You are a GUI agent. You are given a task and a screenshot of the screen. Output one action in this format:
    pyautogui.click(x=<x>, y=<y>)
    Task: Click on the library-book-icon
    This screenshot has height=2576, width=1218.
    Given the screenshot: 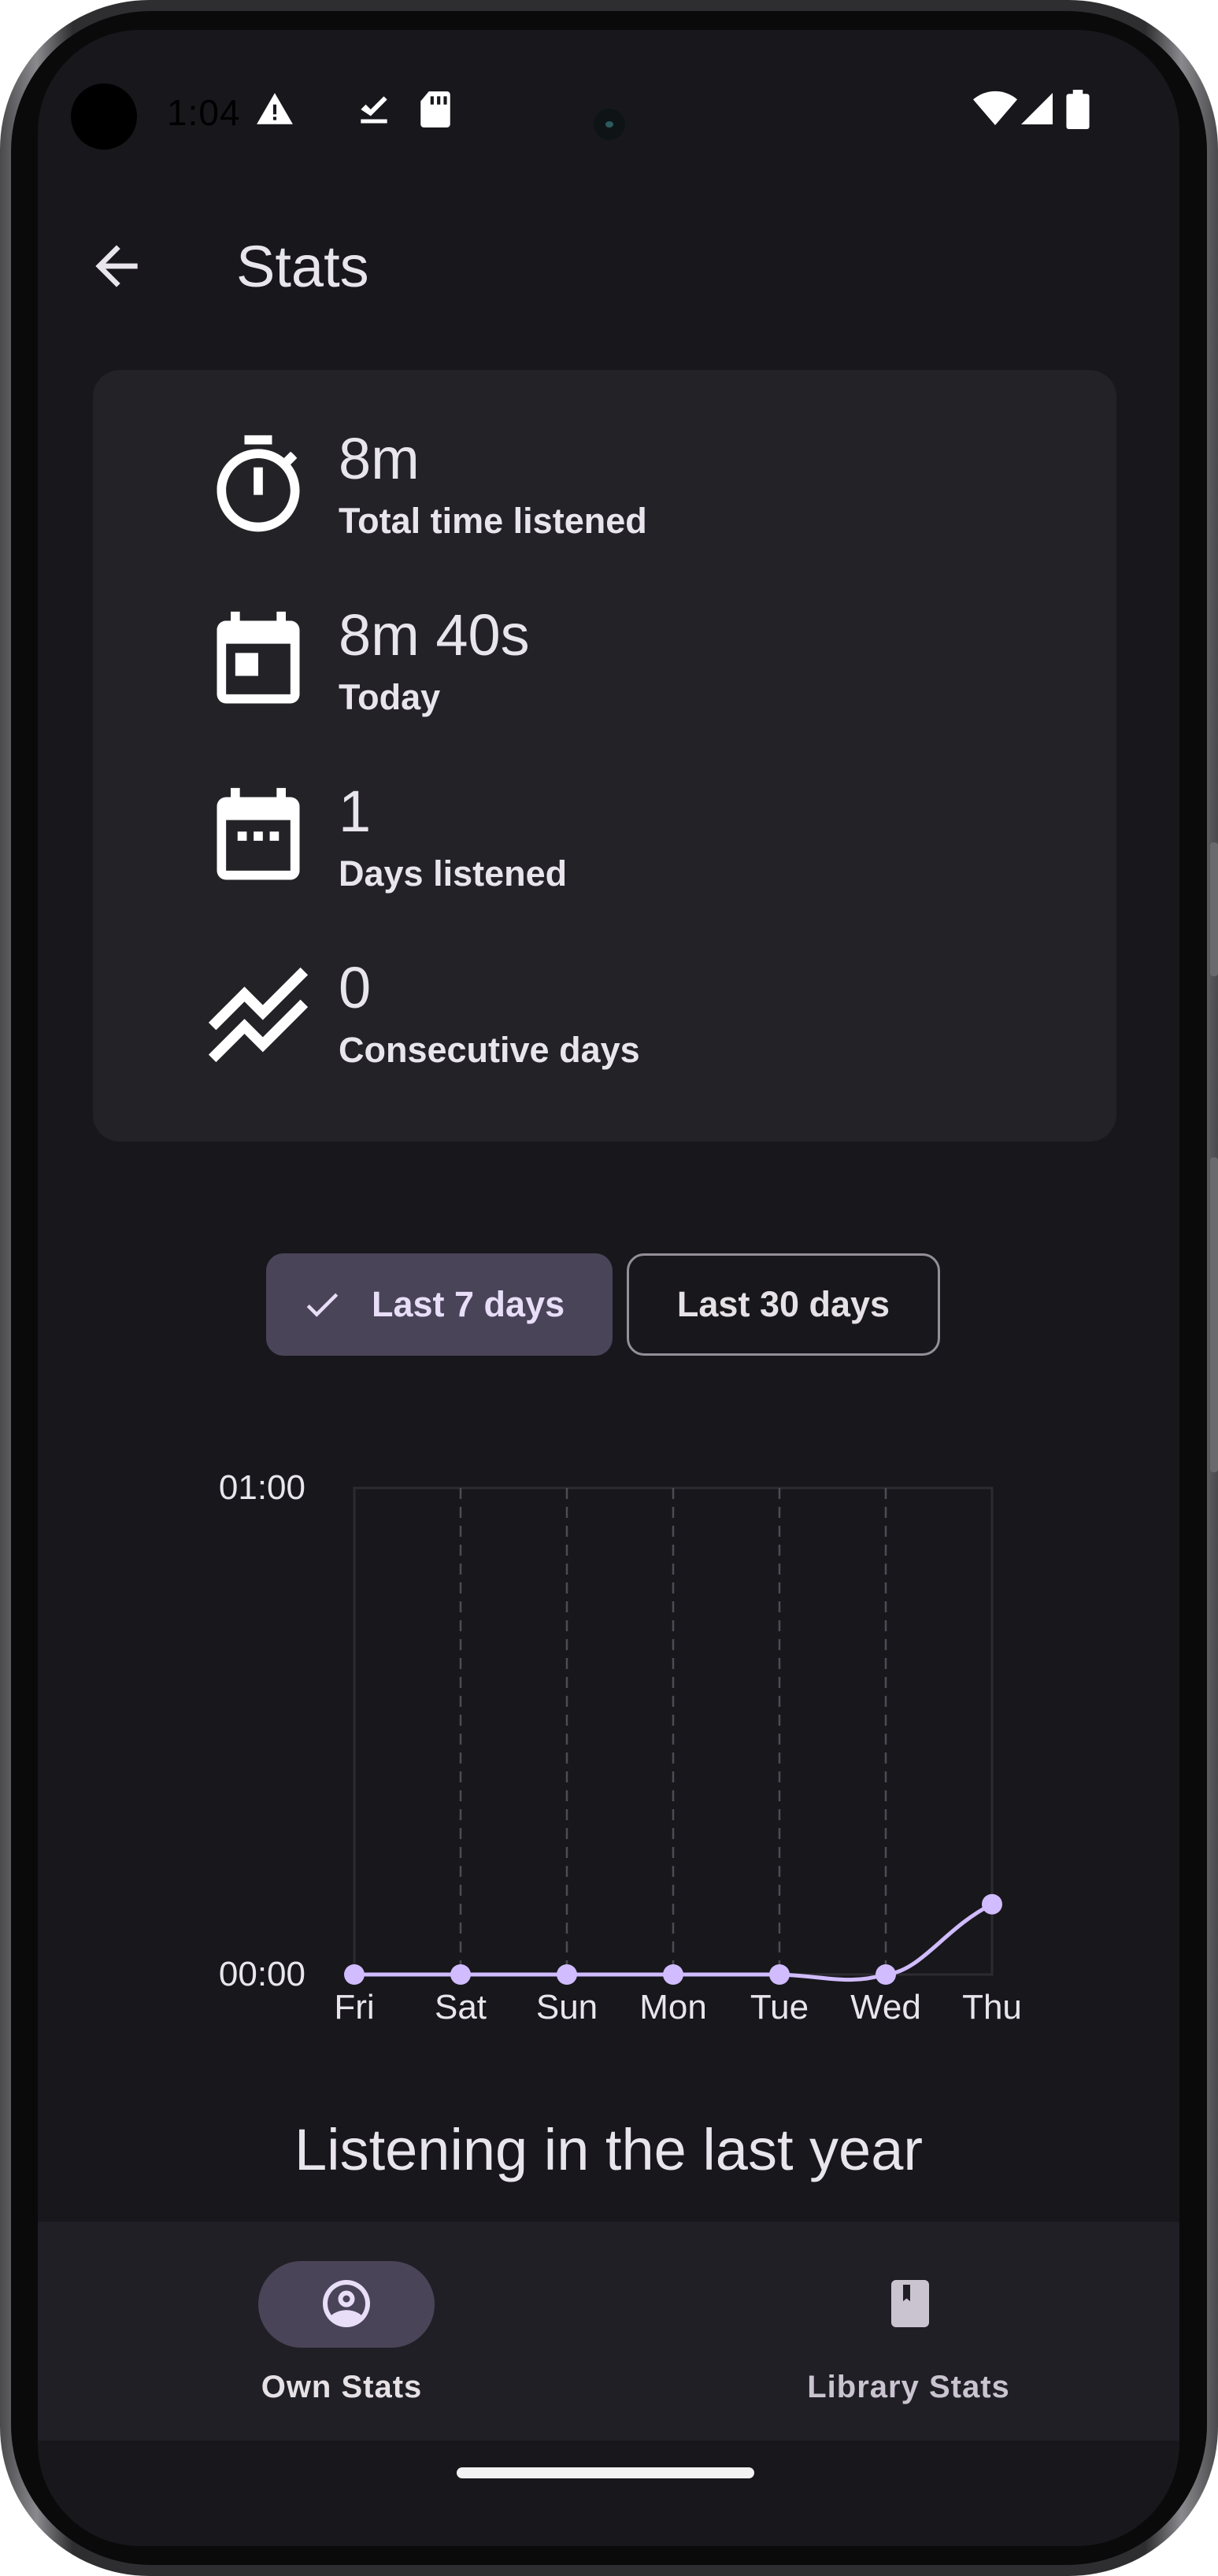 What is the action you would take?
    pyautogui.click(x=910, y=2303)
    